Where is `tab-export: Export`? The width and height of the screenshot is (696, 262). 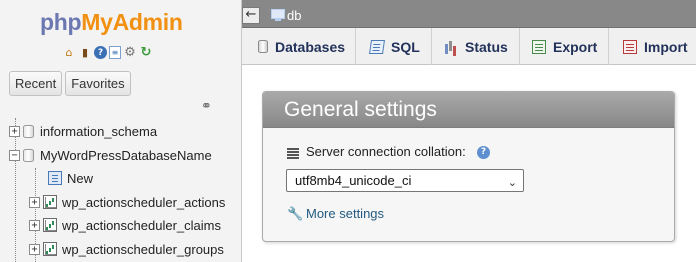 tab-export: Export is located at coordinates (564, 46).